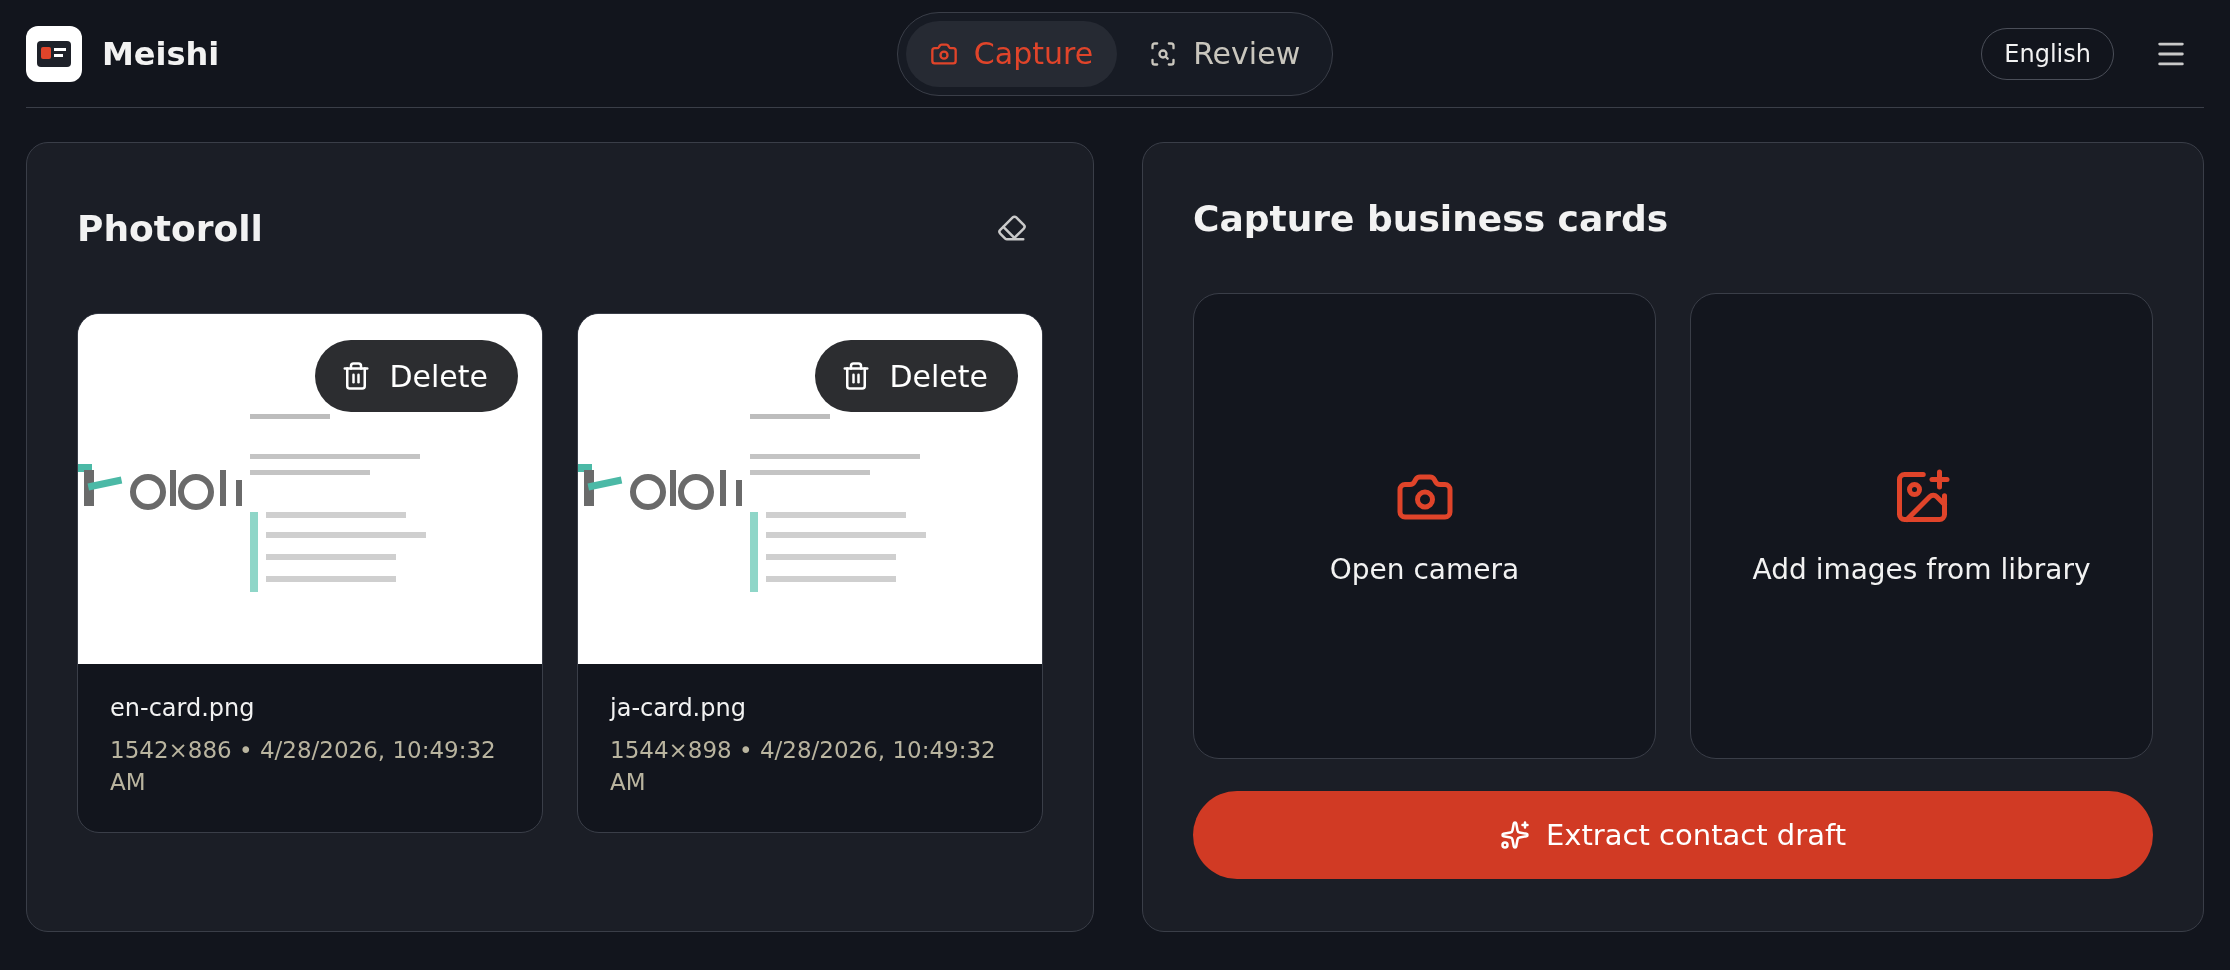 Image resolution: width=2230 pixels, height=970 pixels. I want to click on file-name: en-card.png, so click(183, 708).